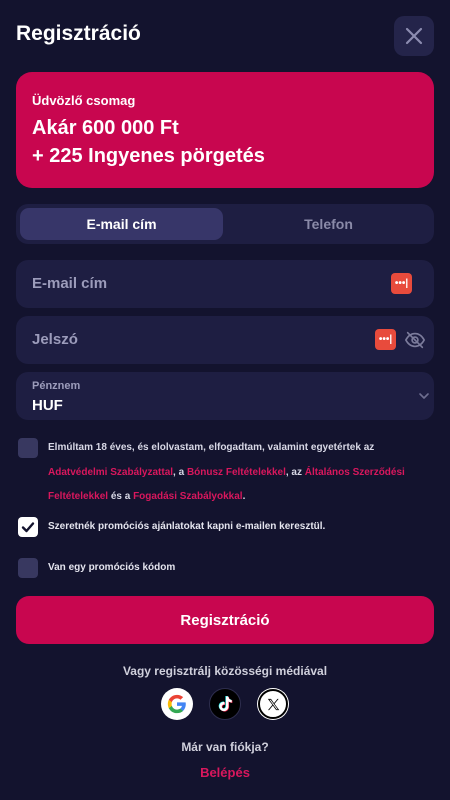 Image resolution: width=450 pixels, height=800 pixels. I want to click on google-login-button, so click(177, 704).